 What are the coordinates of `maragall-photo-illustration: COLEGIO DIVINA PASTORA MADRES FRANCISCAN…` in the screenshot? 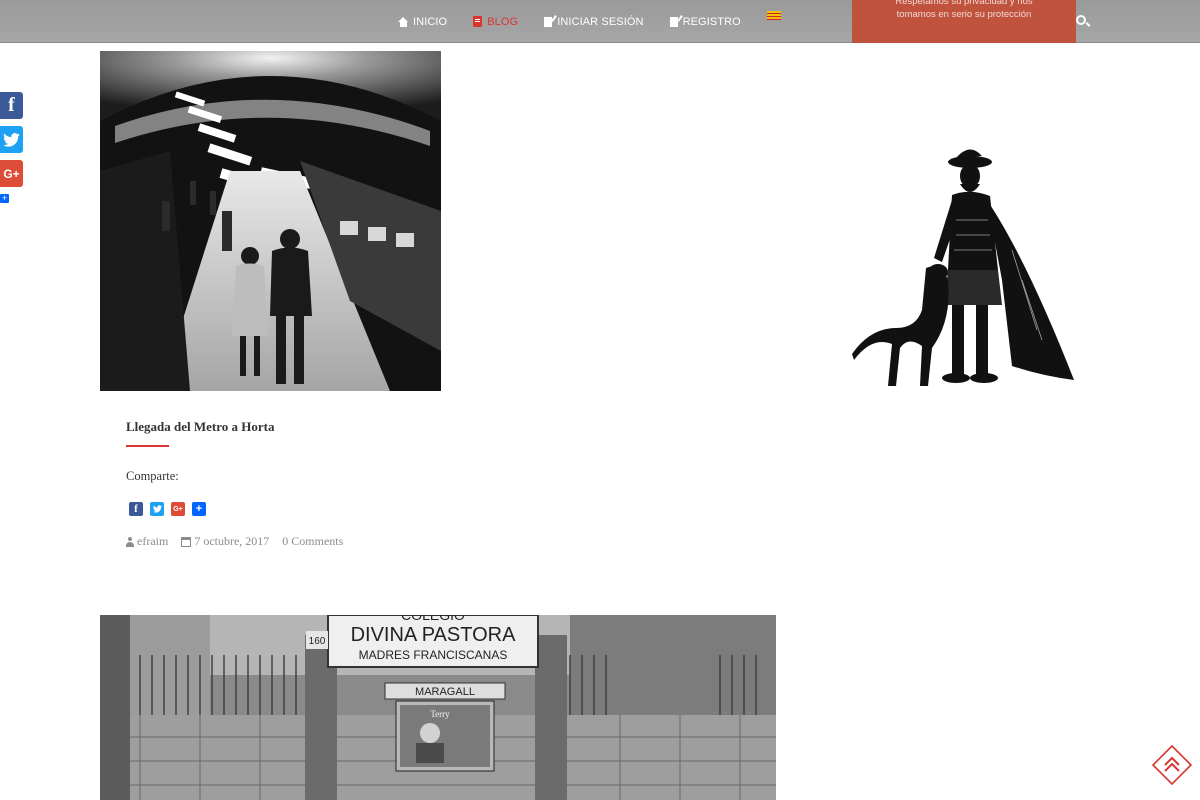 It's located at (438, 707).